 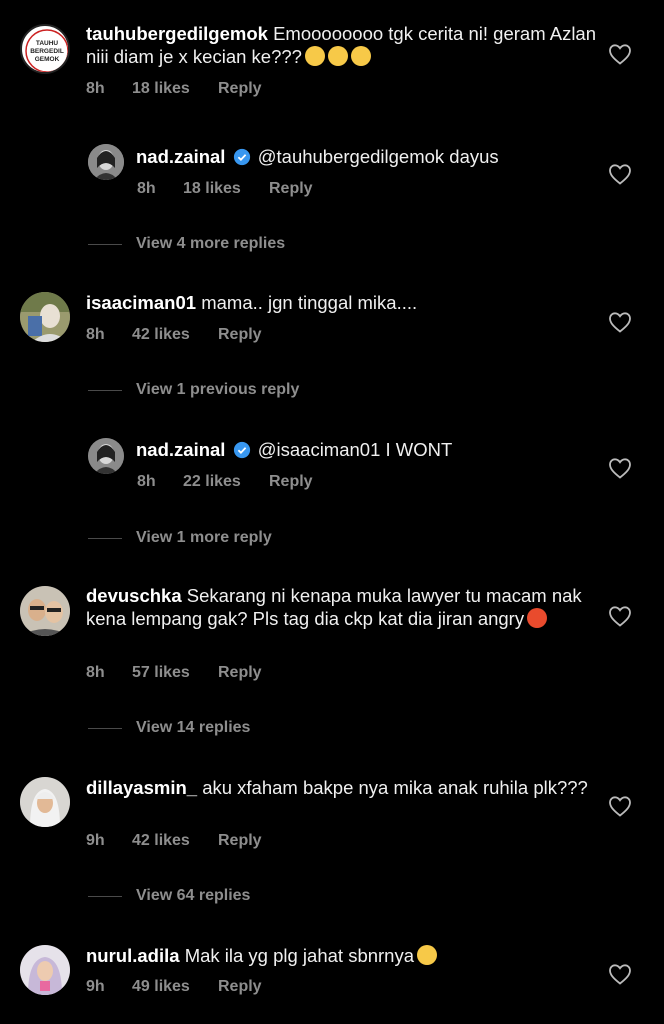 What do you see at coordinates (193, 728) in the screenshot?
I see `view-more-label: View 14 replies` at bounding box center [193, 728].